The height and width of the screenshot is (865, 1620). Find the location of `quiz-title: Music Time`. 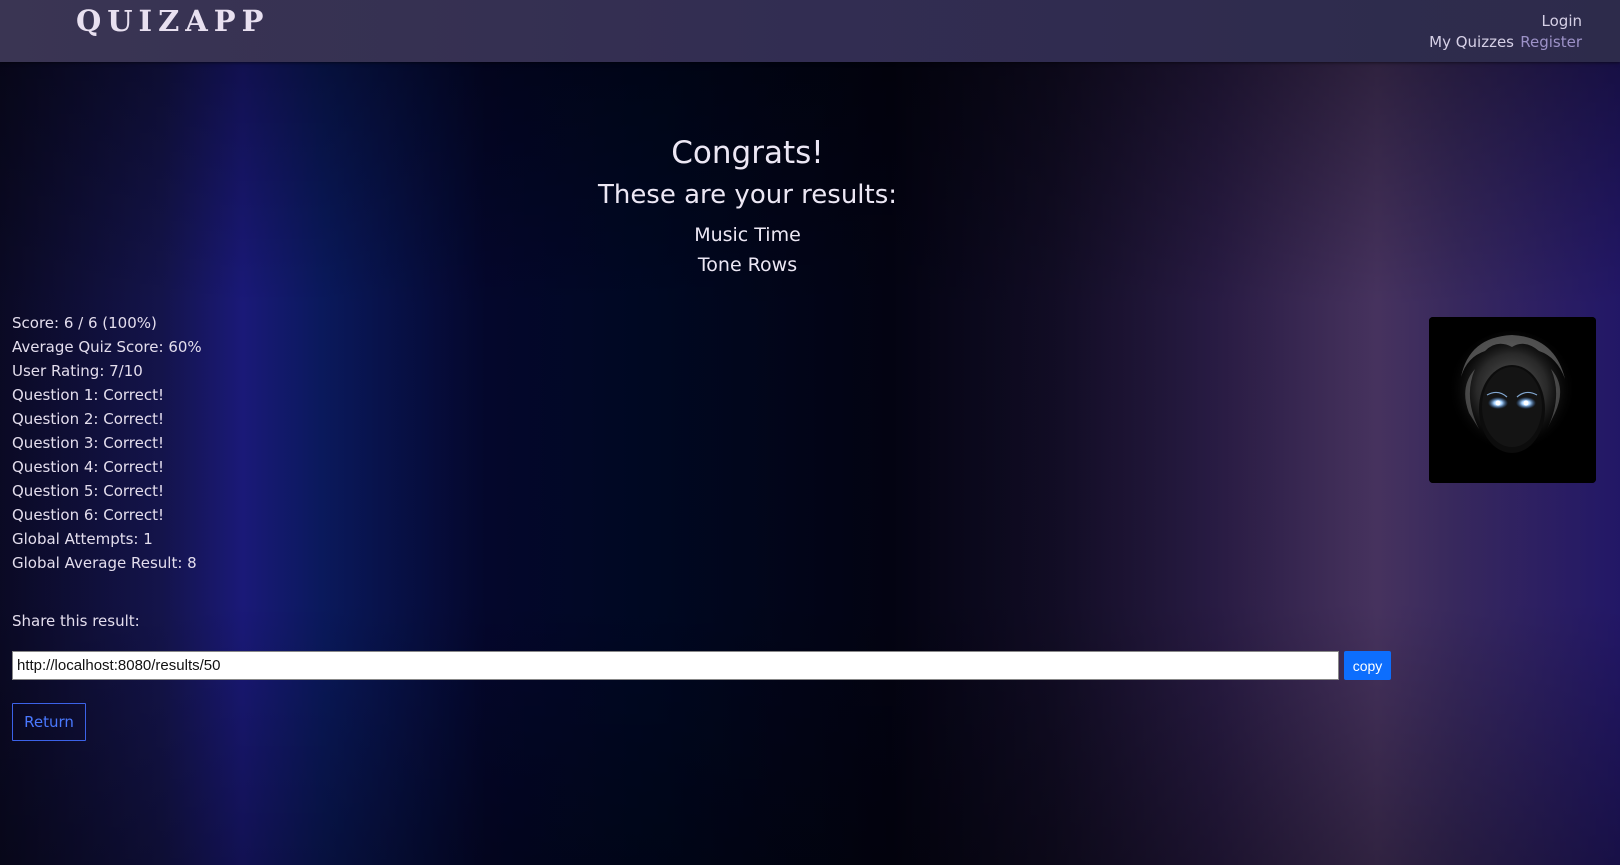

quiz-title: Music Time is located at coordinates (747, 235).